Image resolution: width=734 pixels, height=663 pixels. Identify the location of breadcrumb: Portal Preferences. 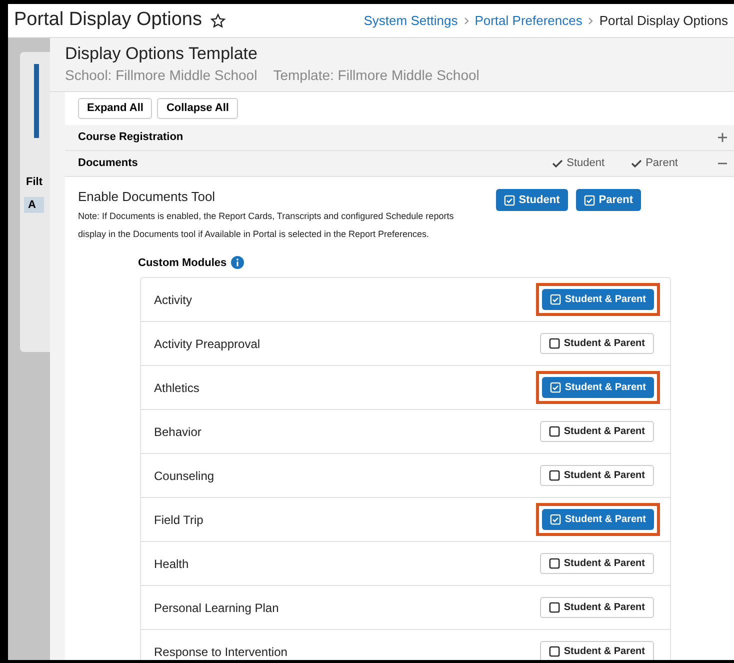
(528, 20).